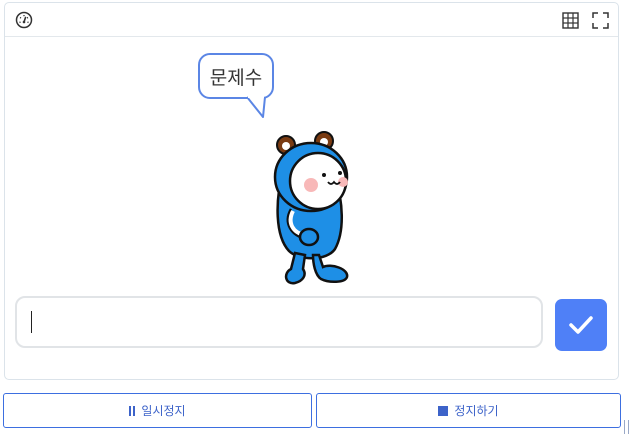 The width and height of the screenshot is (631, 443). I want to click on pause-button: 일시정지, so click(157, 410).